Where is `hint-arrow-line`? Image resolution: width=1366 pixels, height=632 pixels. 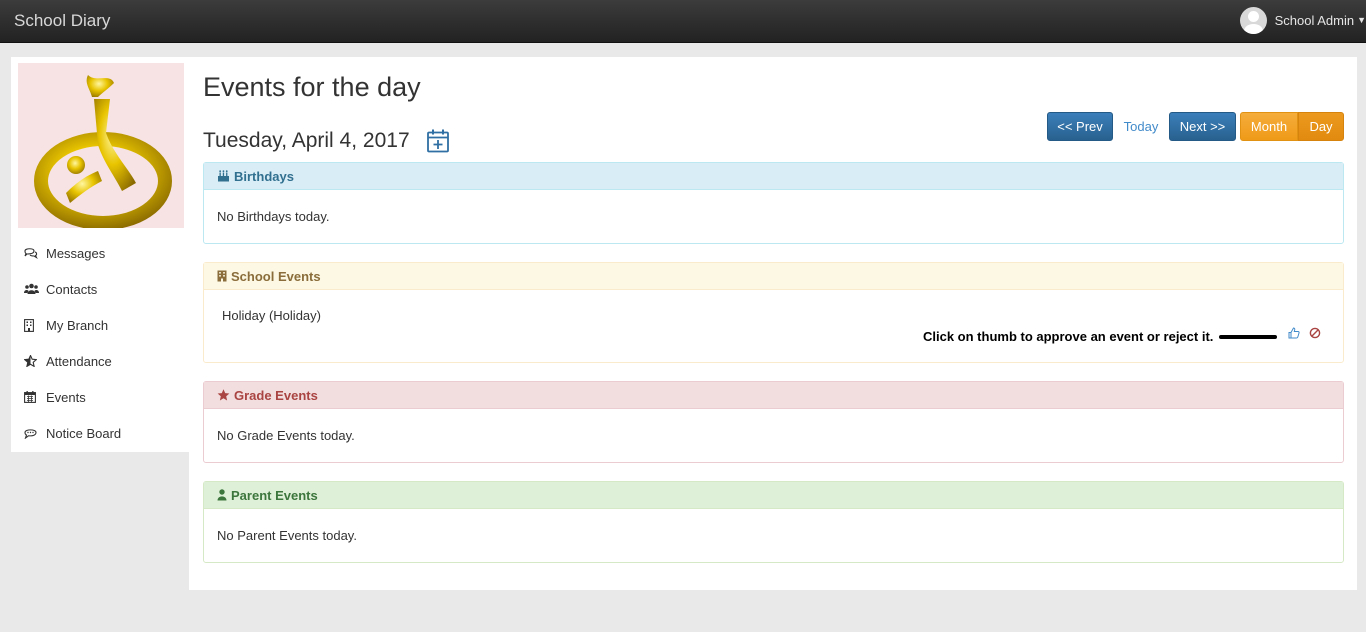
hint-arrow-line is located at coordinates (1248, 337).